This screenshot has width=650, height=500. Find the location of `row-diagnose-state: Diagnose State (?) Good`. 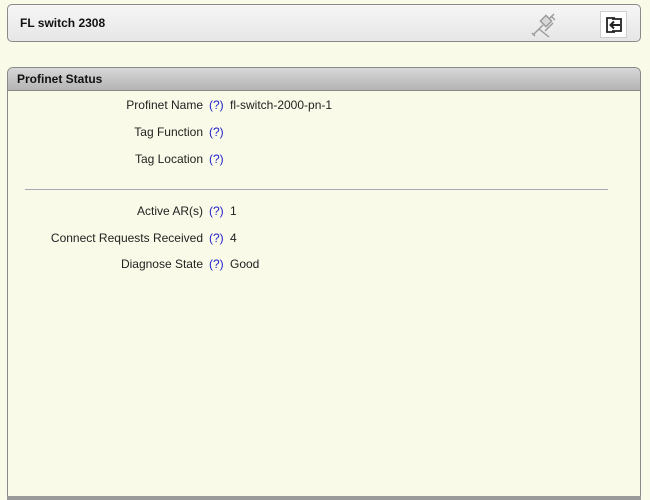

row-diagnose-state: Diagnose State (?) Good is located at coordinates (324, 265).